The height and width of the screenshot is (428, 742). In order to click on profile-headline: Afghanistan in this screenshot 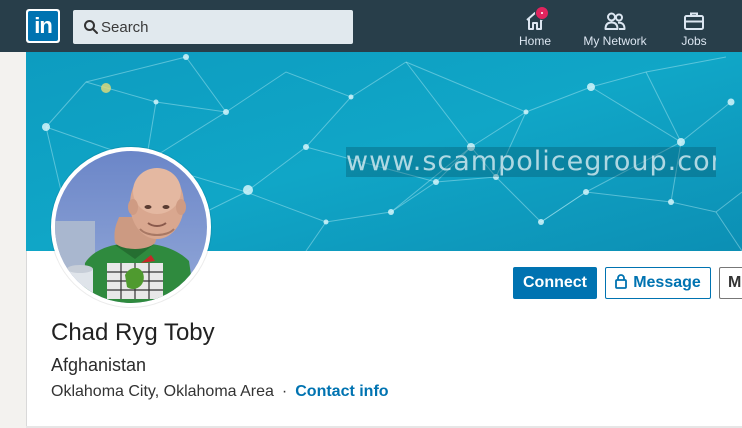, I will do `click(99, 365)`.